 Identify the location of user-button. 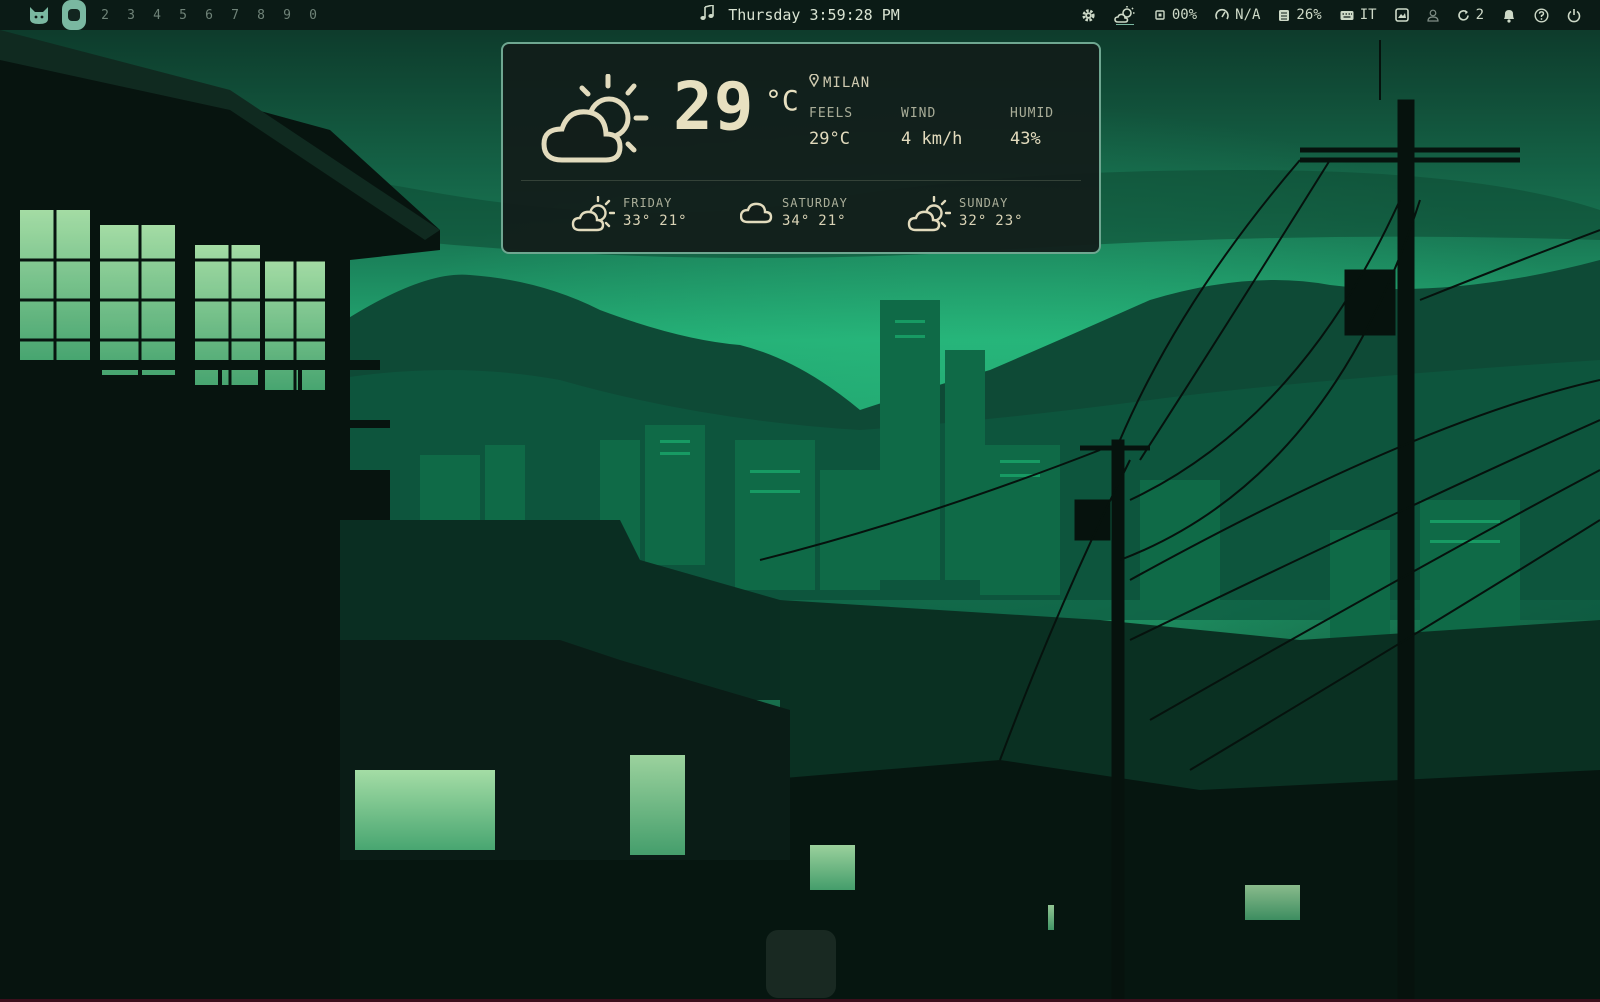
(1433, 15).